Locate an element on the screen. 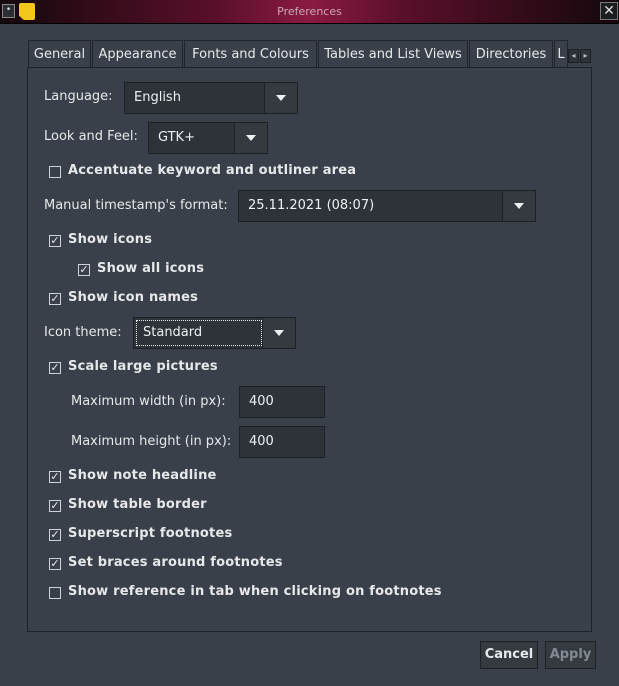 This screenshot has width=619, height=686. show-icon-names-checkbox: ✓ is located at coordinates (55, 299).